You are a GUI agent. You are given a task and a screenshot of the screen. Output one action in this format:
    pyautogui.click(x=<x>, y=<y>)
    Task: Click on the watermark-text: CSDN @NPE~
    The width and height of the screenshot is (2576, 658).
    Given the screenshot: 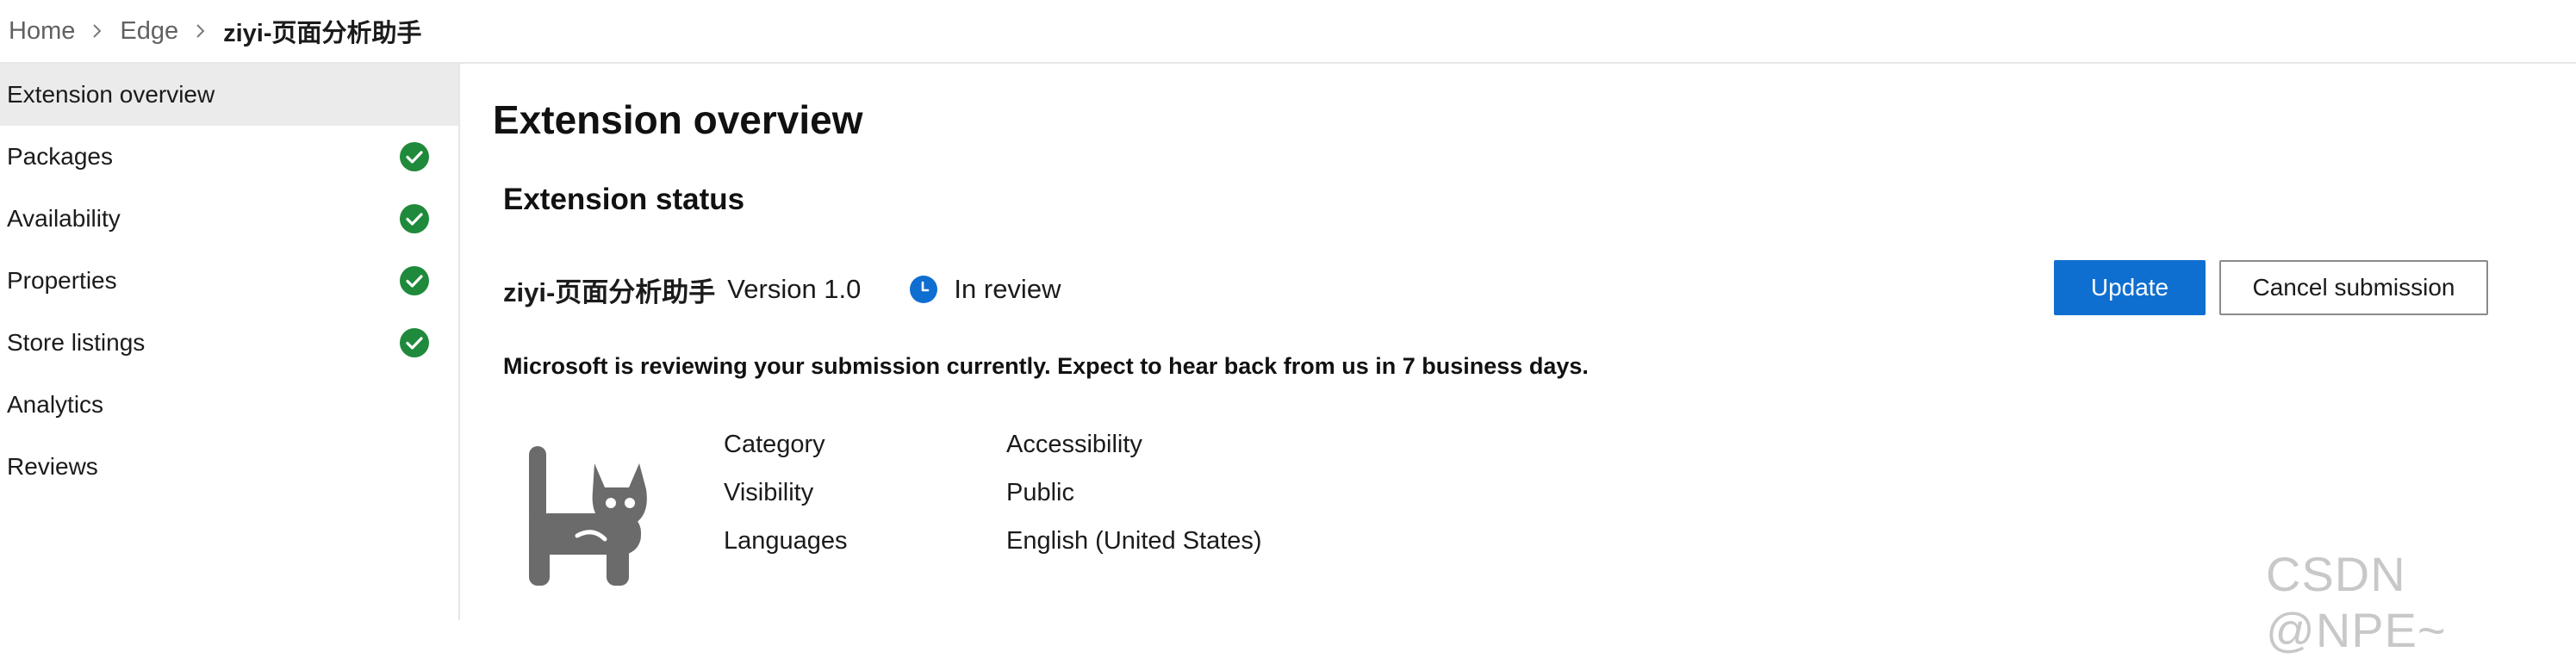 What is the action you would take?
    pyautogui.click(x=2357, y=602)
    